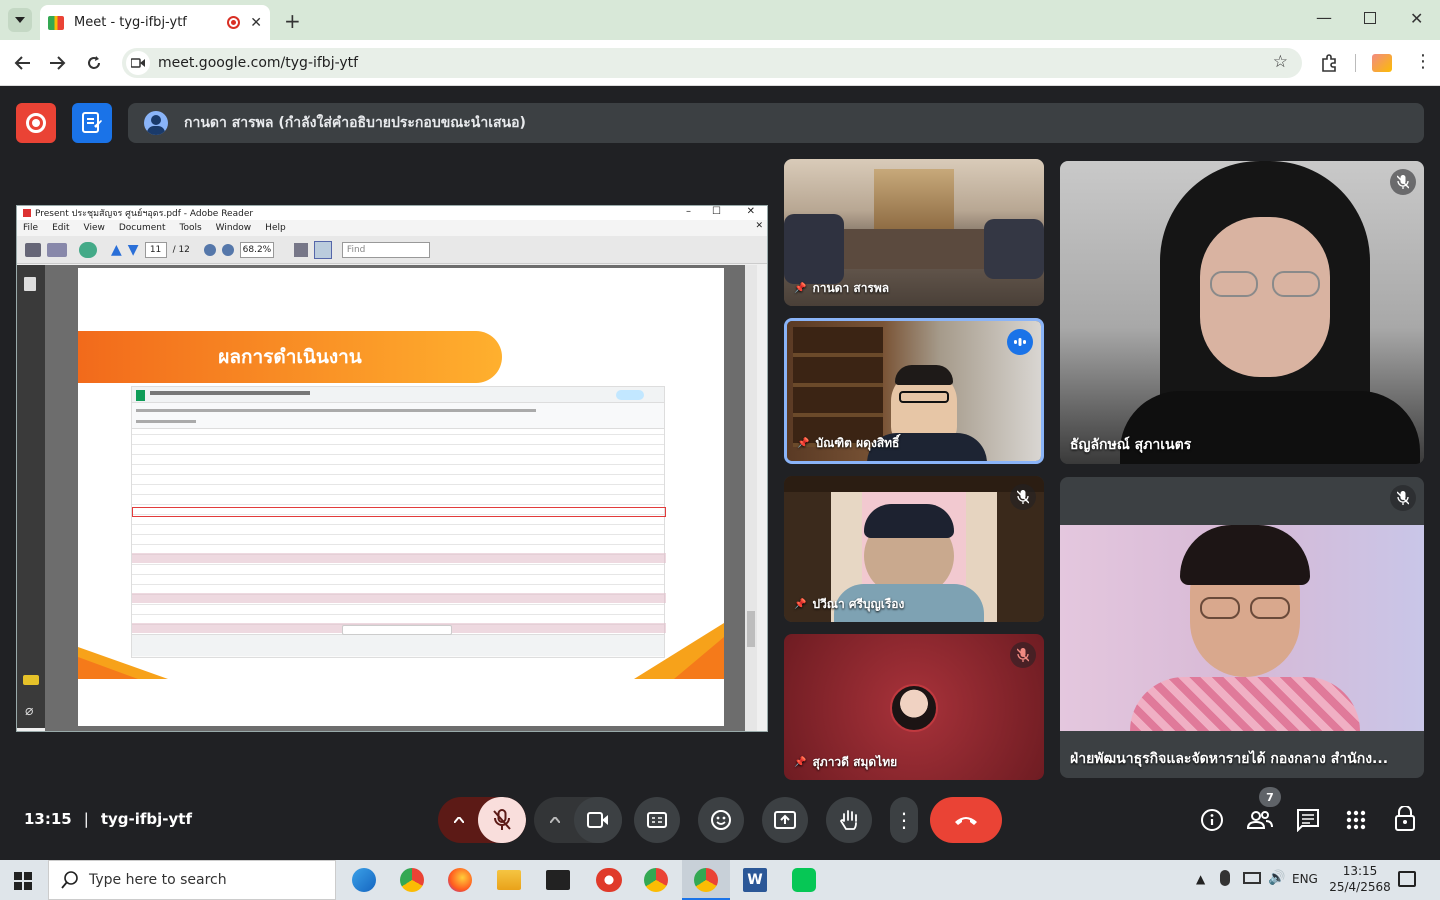 The image size is (1440, 900). I want to click on pdf-menu-view: View, so click(94, 228).